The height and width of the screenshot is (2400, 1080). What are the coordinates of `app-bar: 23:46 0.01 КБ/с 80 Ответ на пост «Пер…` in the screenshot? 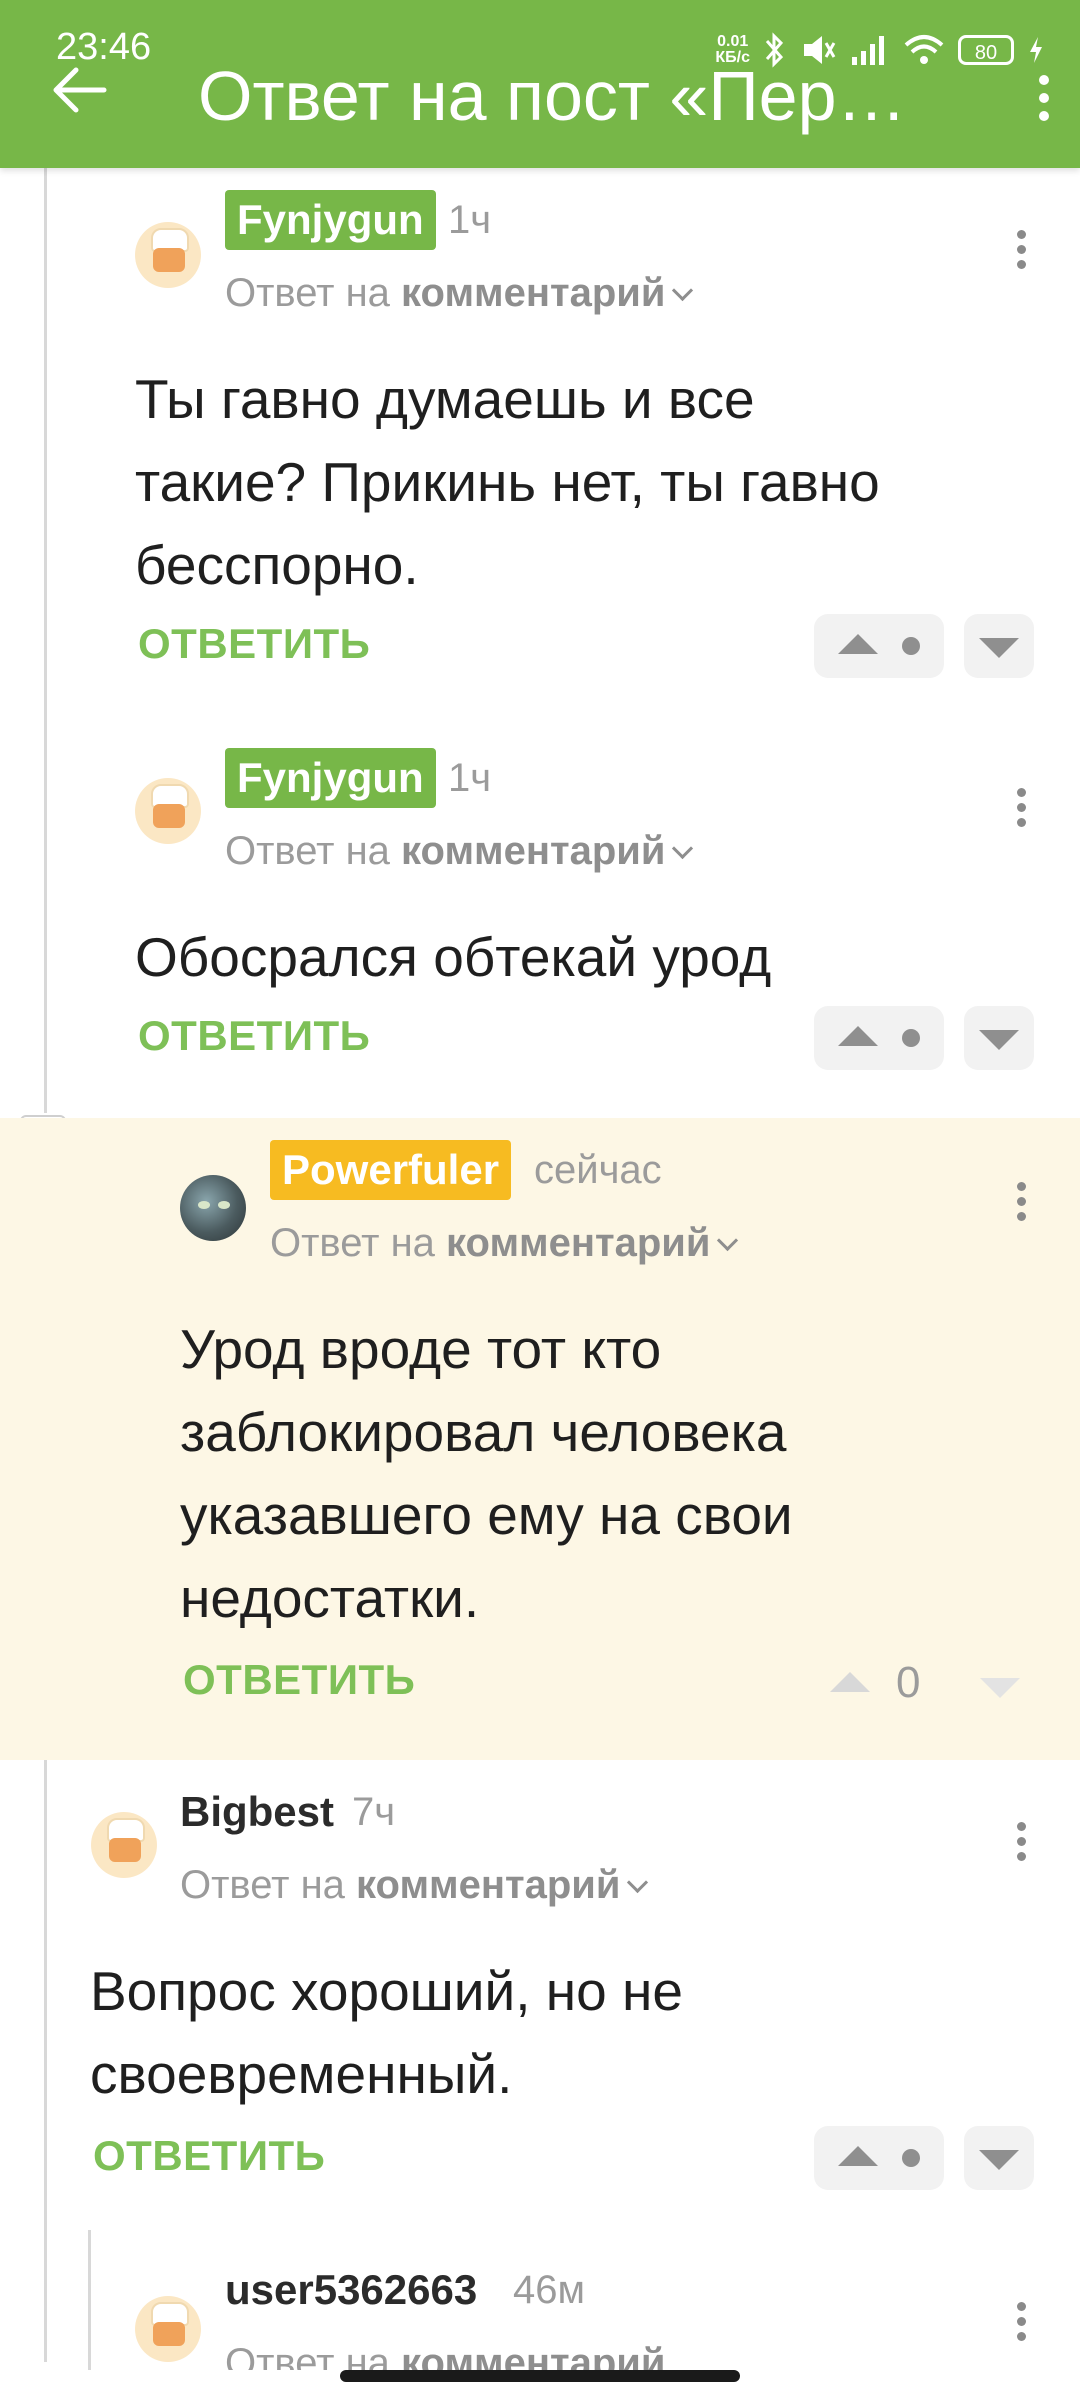 It's located at (540, 84).